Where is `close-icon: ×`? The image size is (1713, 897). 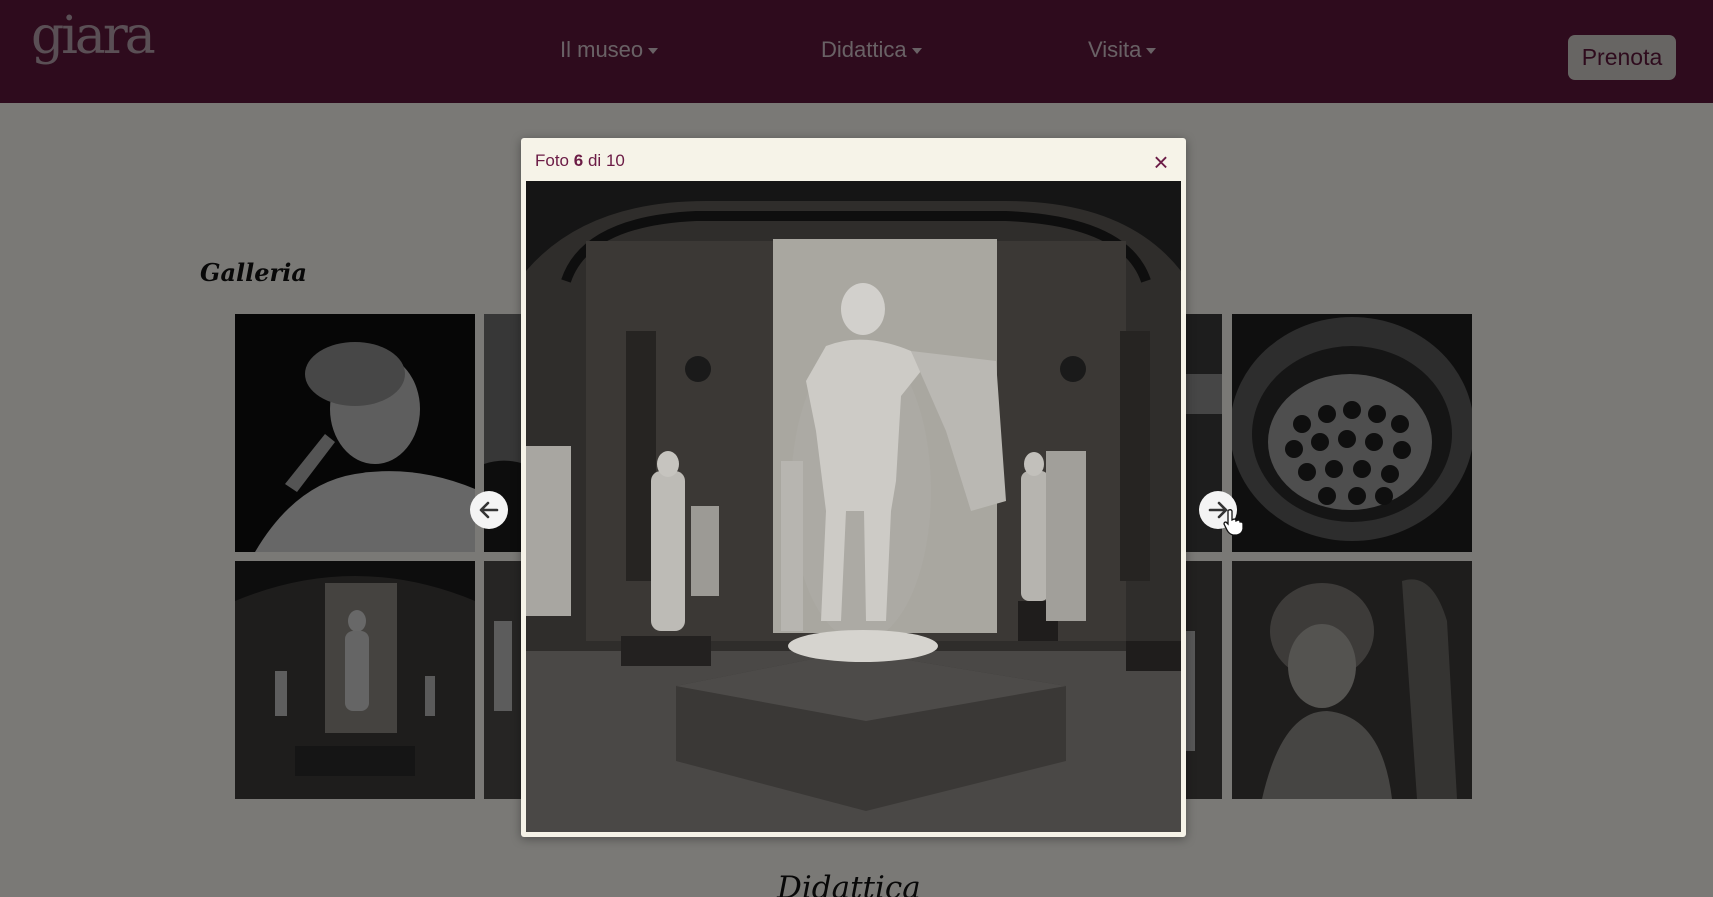 close-icon: × is located at coordinates (1161, 162).